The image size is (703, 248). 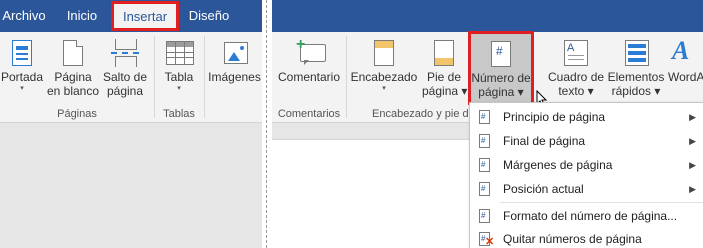 What do you see at coordinates (125, 91) in the screenshot?
I see `page-break-label-2: página` at bounding box center [125, 91].